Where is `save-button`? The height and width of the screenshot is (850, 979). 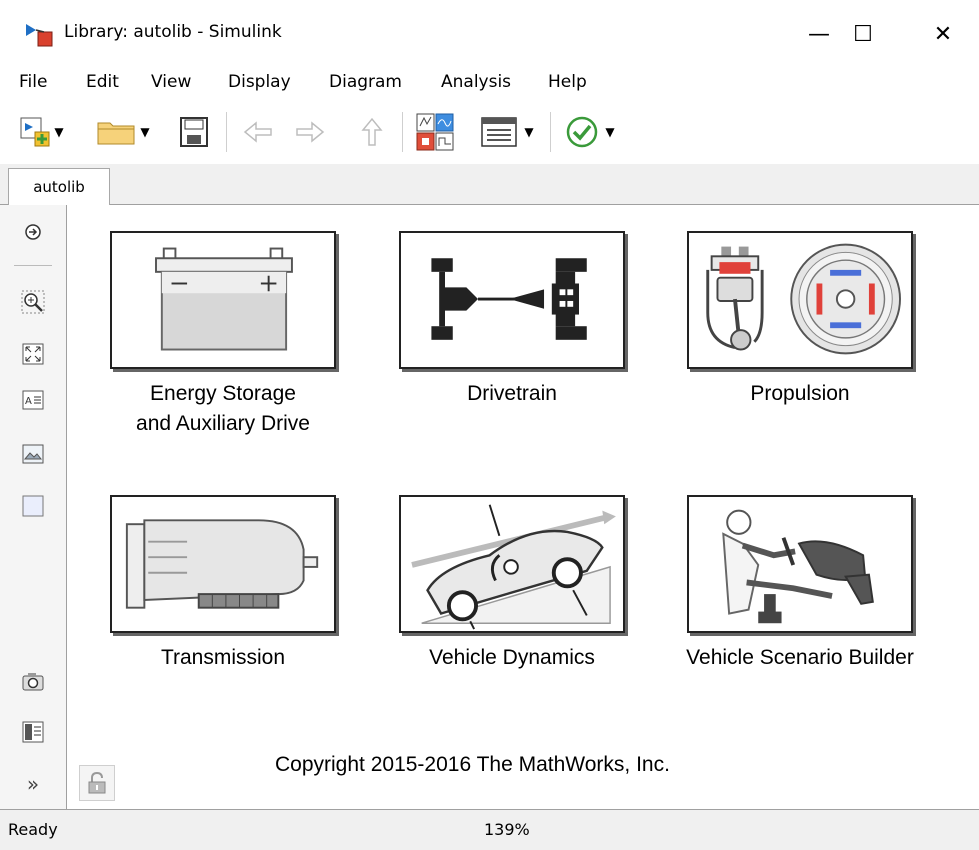
save-button is located at coordinates (194, 132).